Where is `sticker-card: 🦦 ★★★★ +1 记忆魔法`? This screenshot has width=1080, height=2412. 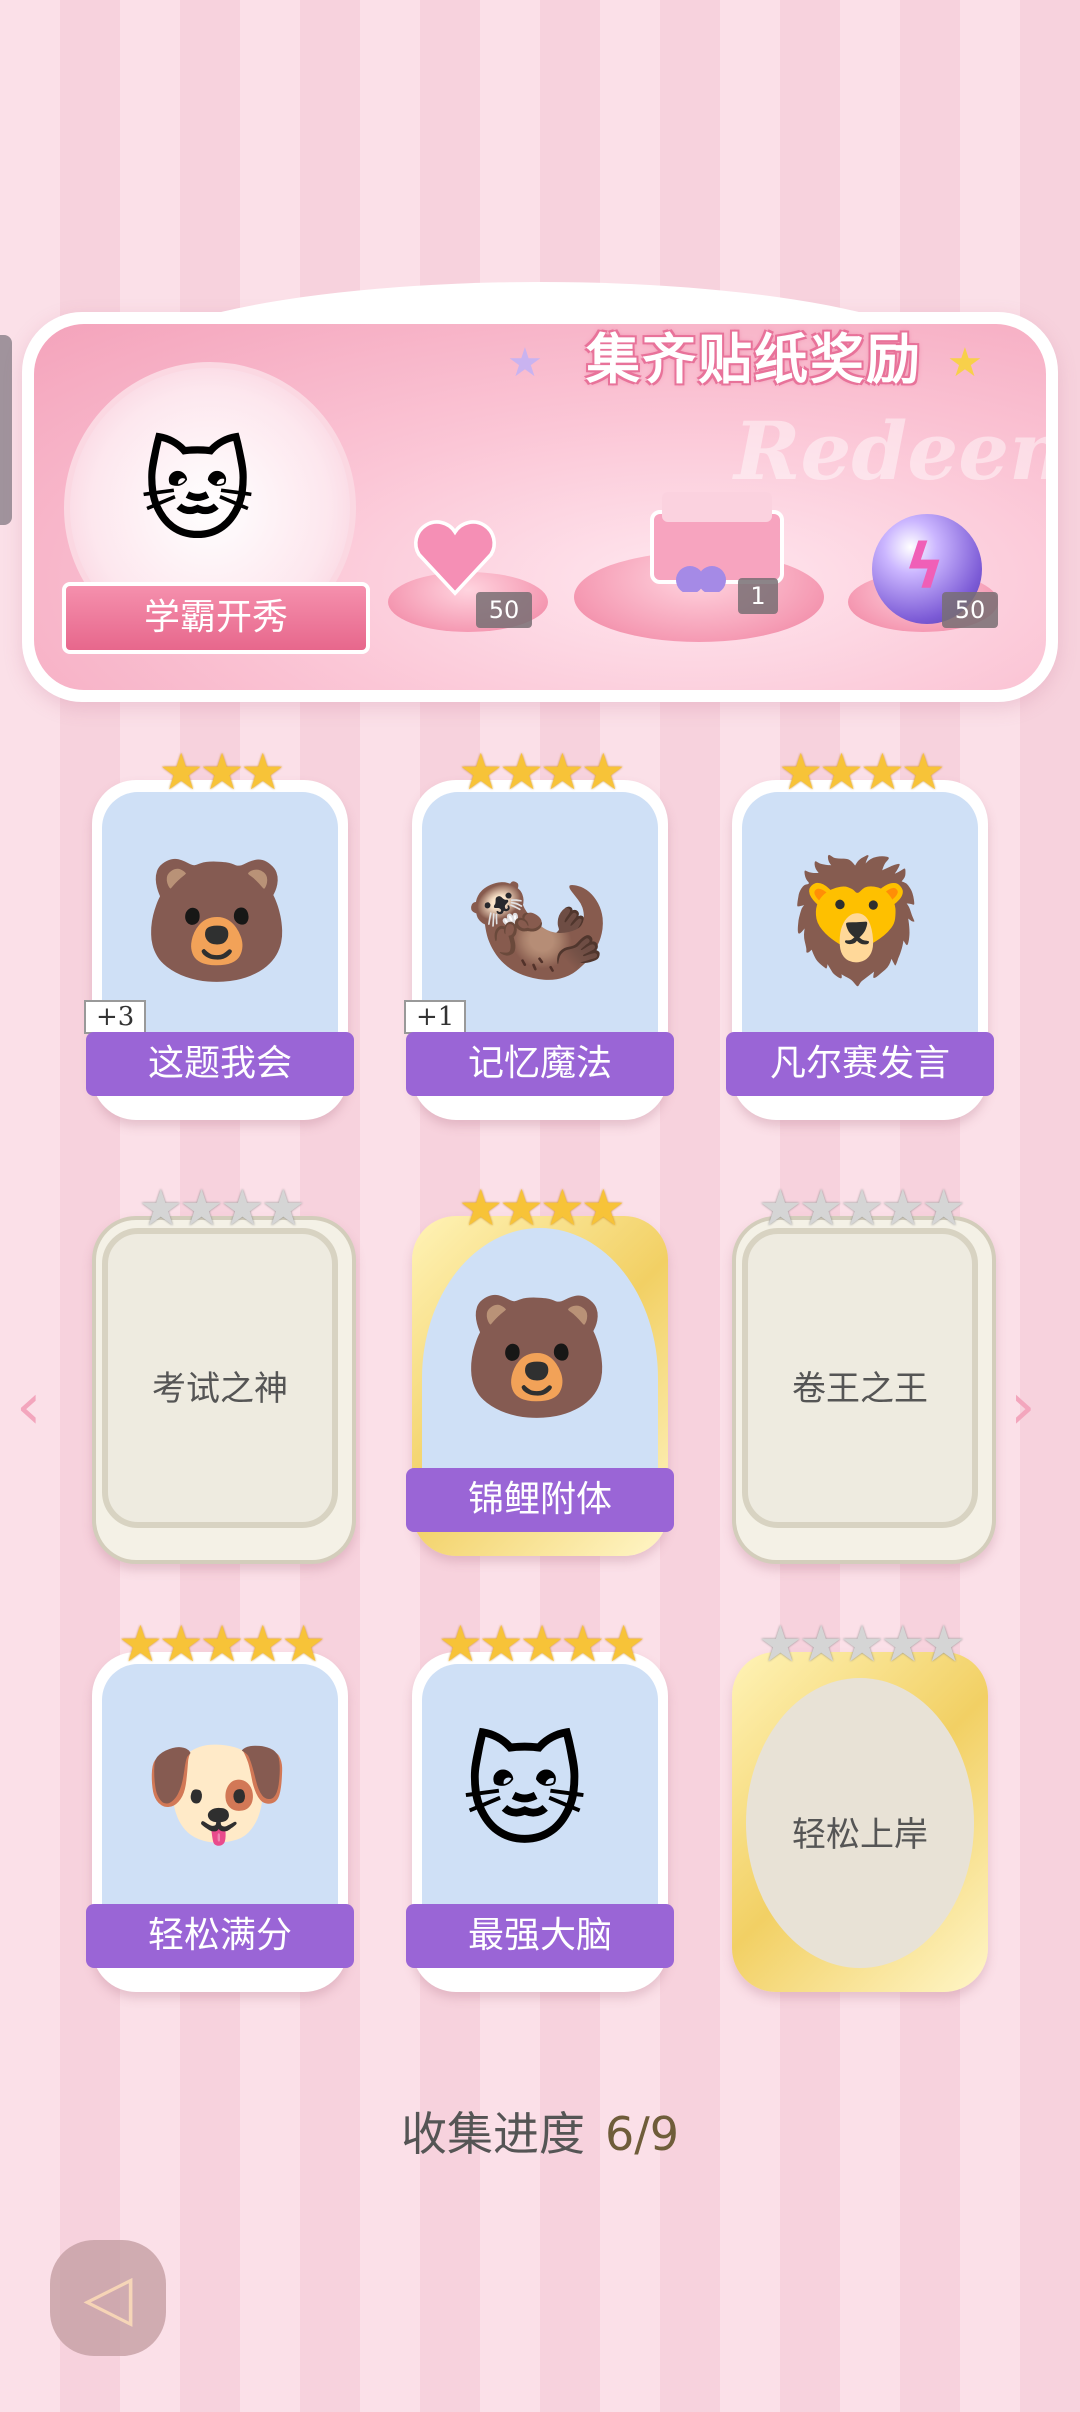
sticker-card: 🦦 ★★★★ +1 记忆魔法 is located at coordinates (539, 931).